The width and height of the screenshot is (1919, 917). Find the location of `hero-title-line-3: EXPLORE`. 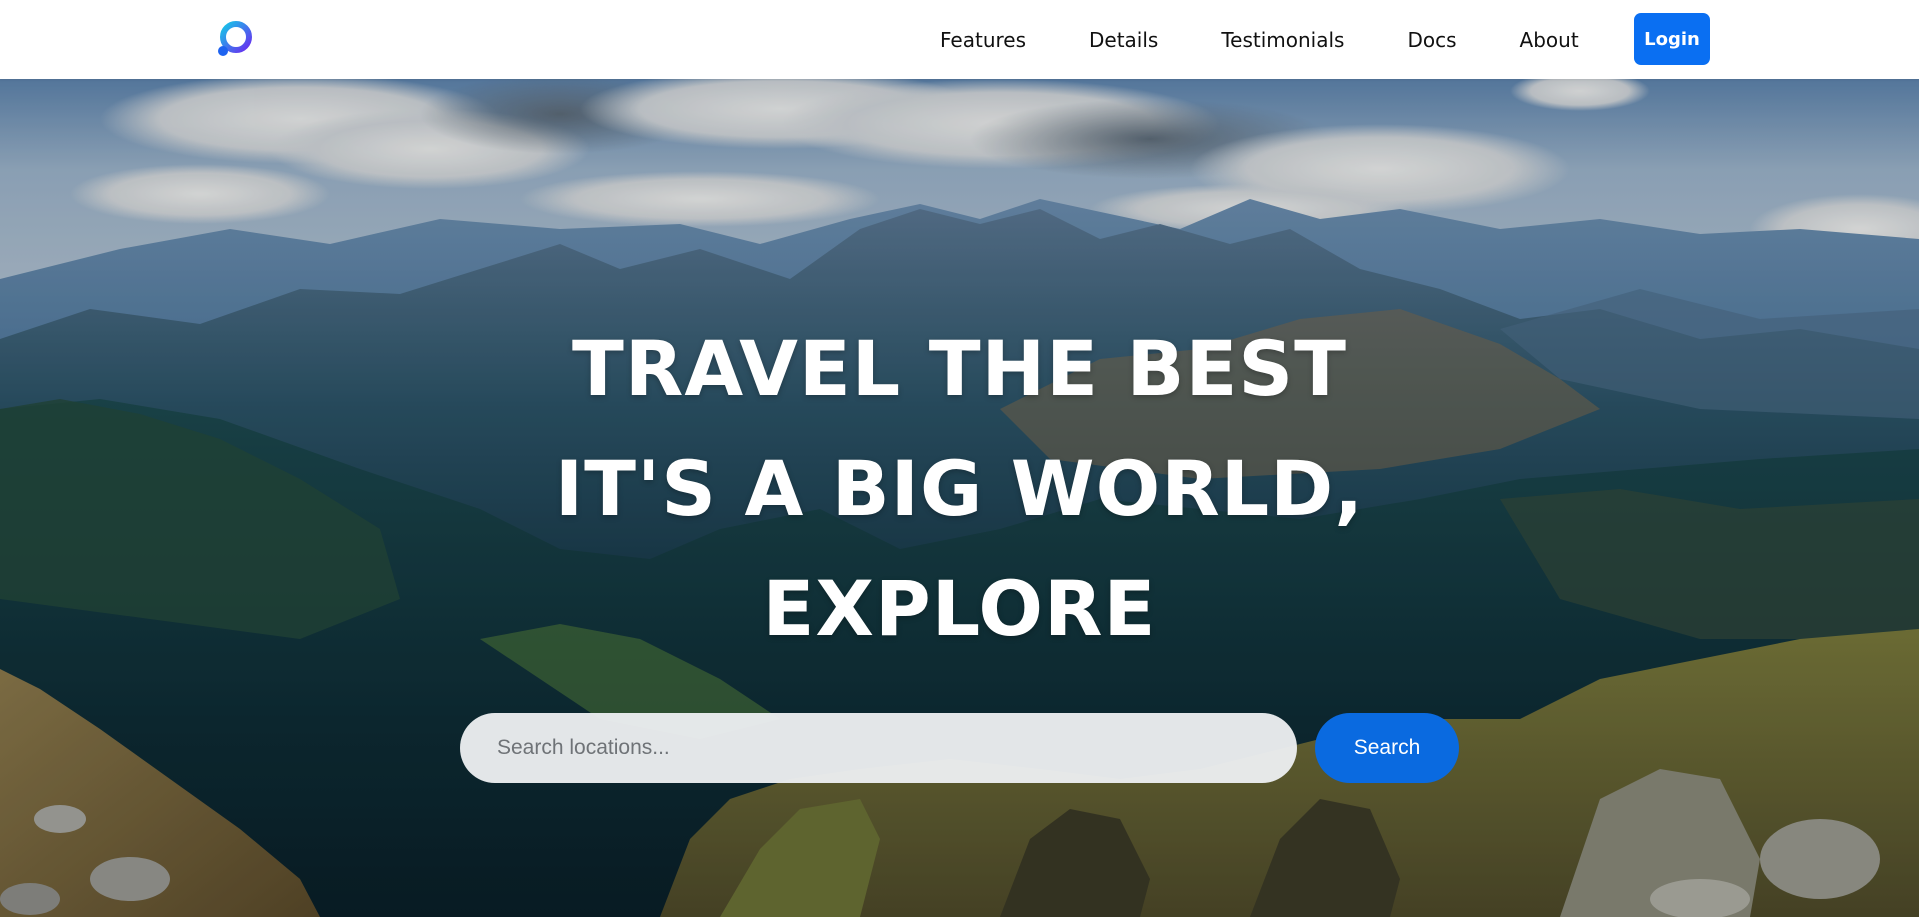

hero-title-line-3: EXPLORE is located at coordinates (959, 608).